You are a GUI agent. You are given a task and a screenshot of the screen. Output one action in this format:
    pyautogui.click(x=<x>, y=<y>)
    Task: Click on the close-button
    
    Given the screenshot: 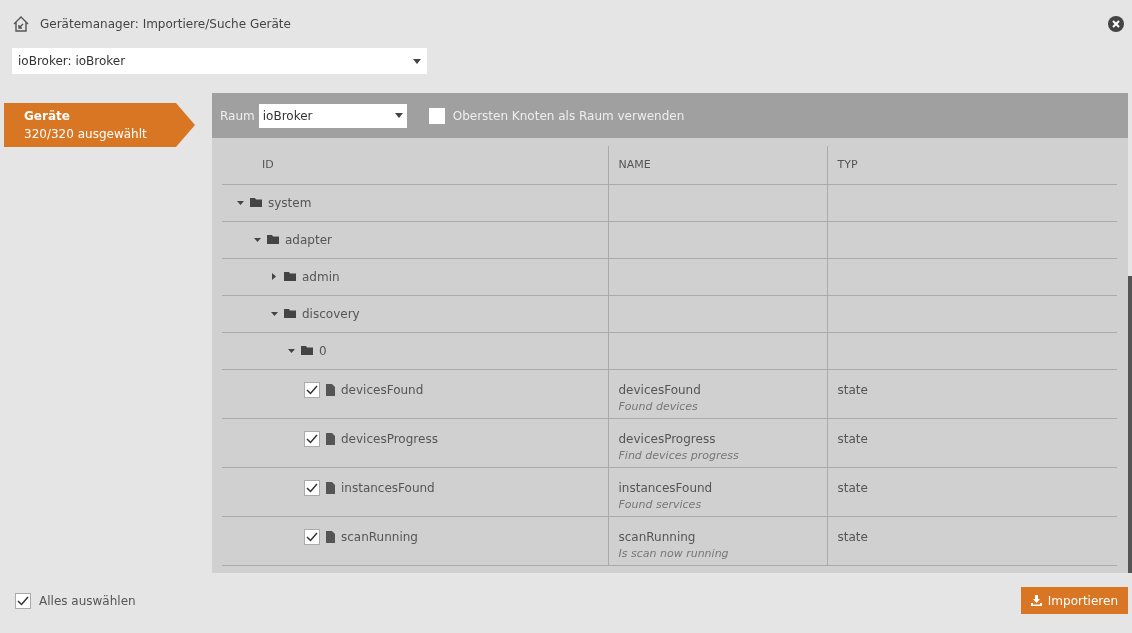 What is the action you would take?
    pyautogui.click(x=1116, y=24)
    